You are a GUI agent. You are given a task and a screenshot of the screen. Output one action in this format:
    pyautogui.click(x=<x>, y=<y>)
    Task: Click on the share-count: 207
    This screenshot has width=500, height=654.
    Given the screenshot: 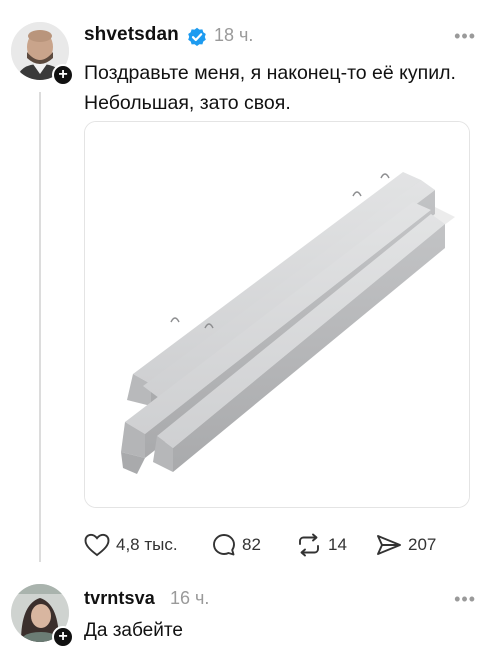 What is the action you would take?
    pyautogui.click(x=422, y=544)
    